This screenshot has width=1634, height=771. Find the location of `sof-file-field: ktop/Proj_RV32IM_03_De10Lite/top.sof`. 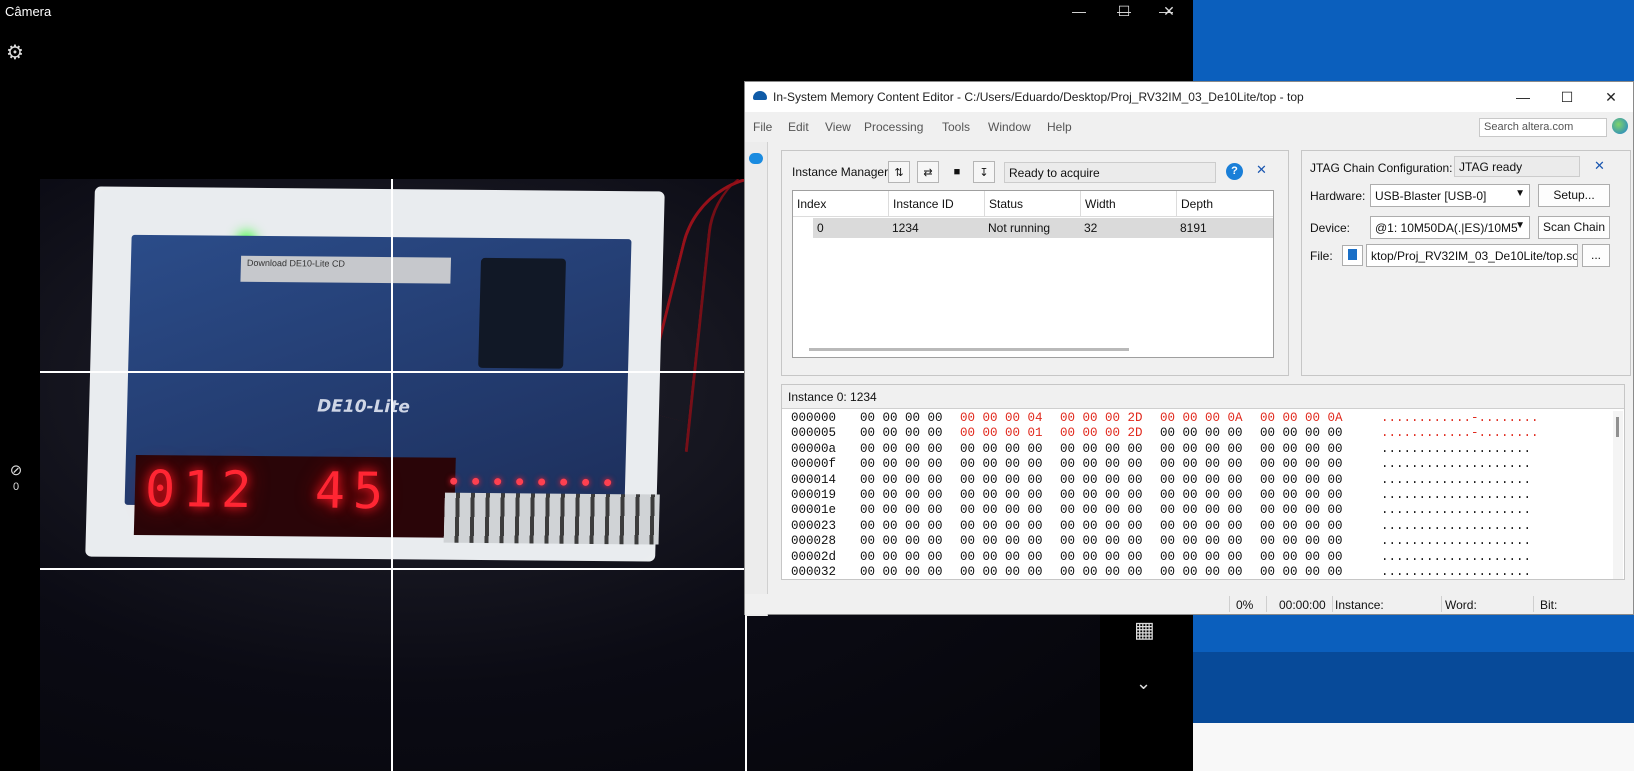

sof-file-field: ktop/Proj_RV32IM_03_De10Lite/top.sof is located at coordinates (1472, 255).